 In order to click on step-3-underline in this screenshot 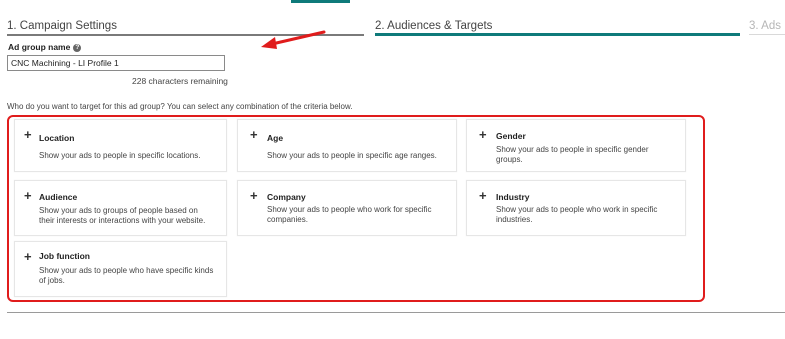, I will do `click(767, 34)`.